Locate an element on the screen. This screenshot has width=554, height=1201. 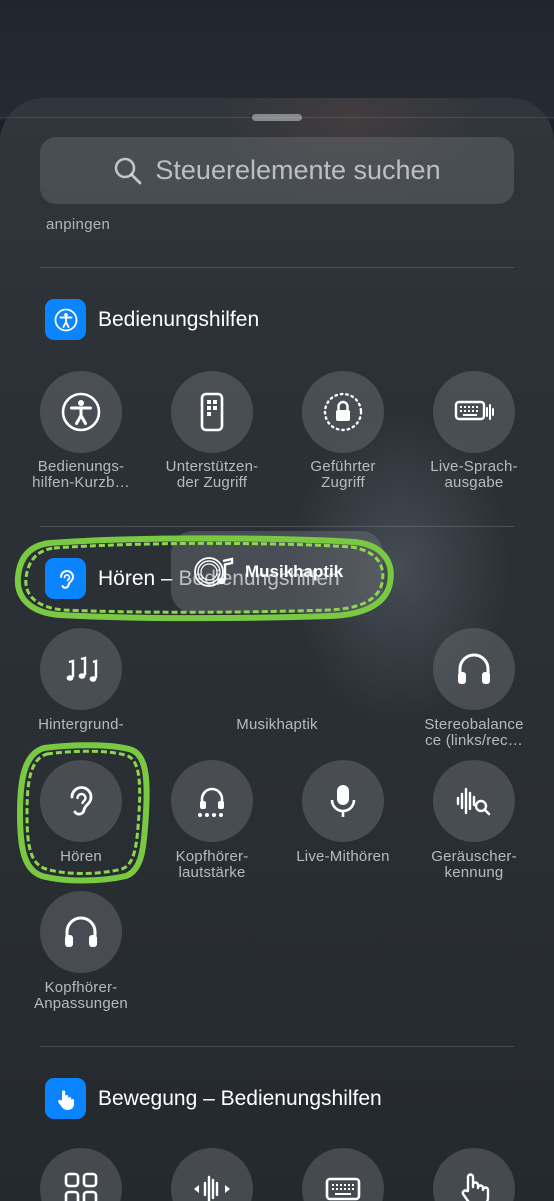
cut-off-label: anpingen is located at coordinates (78, 224).